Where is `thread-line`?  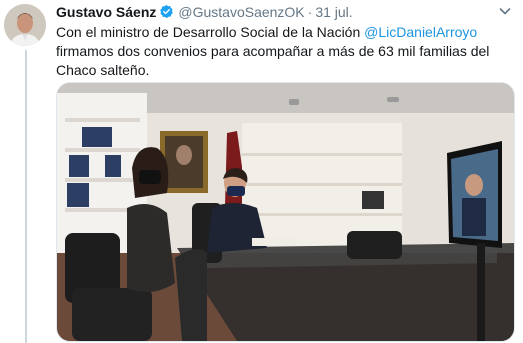
thread-line is located at coordinates (26, 196).